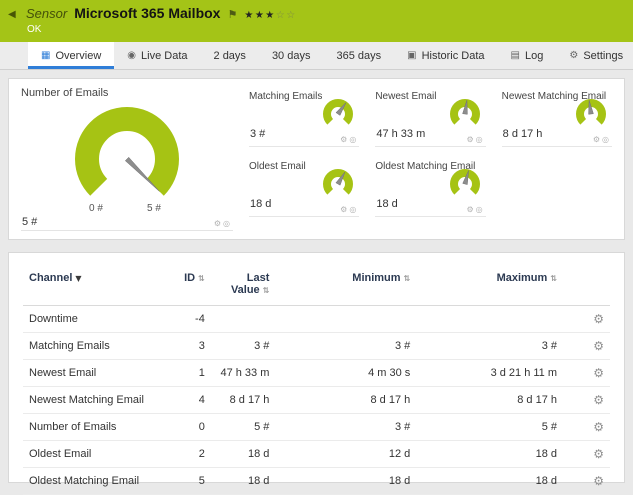  I want to click on tab-label: 30 days, so click(291, 55).